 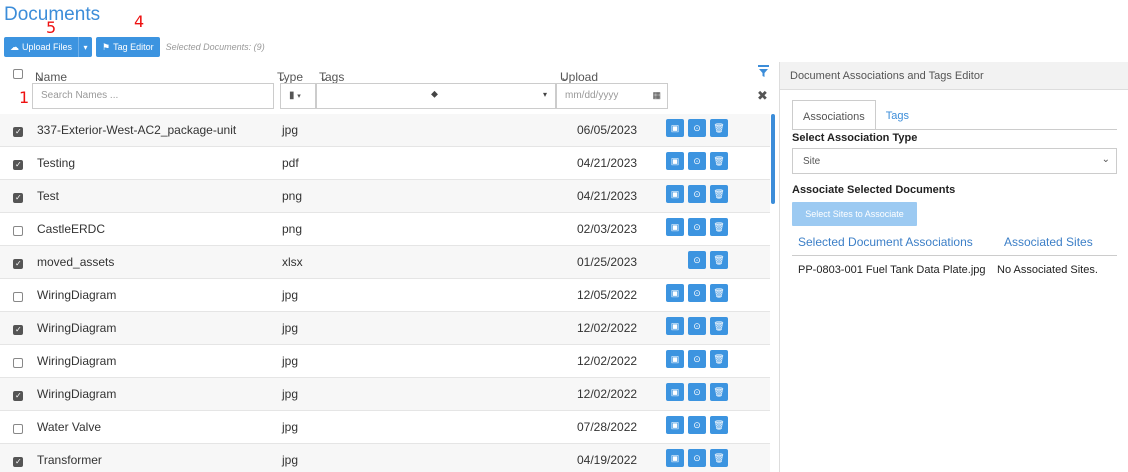 I want to click on table-row: Testing pdf 04/21/2023 ▣⊙🗑, so click(x=385, y=163).